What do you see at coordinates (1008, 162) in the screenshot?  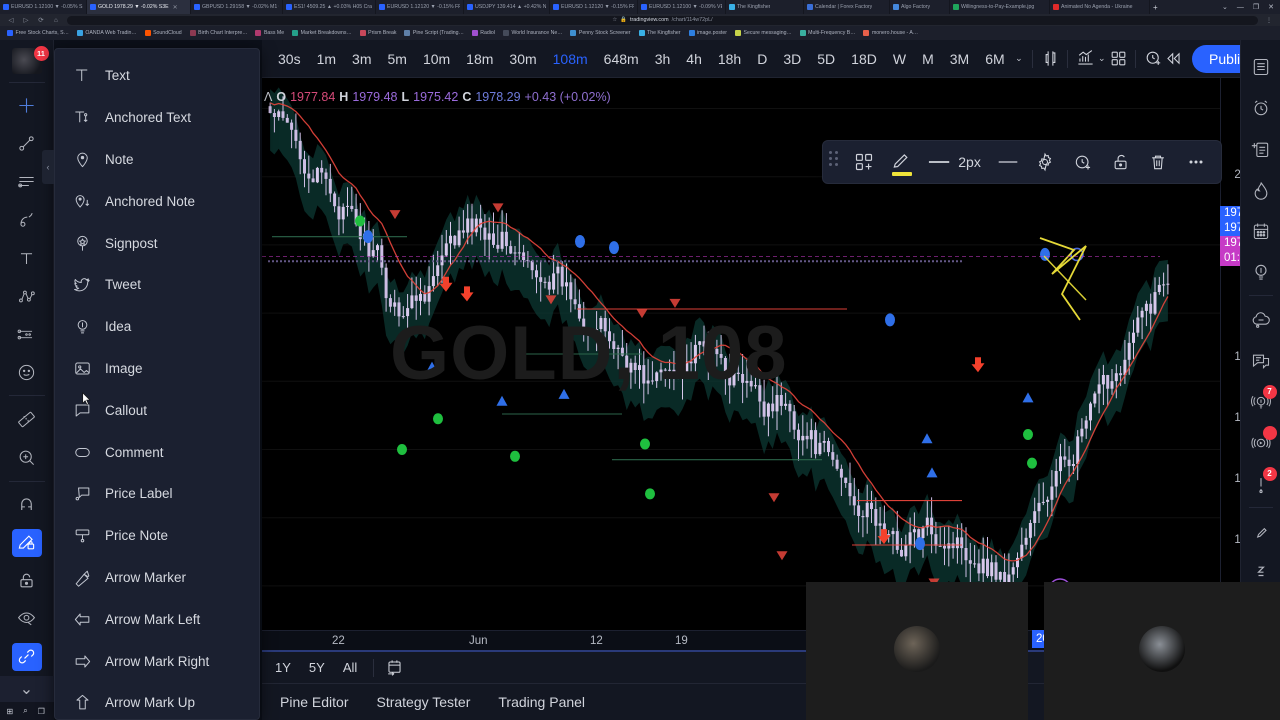 I see `line-style-icon` at bounding box center [1008, 162].